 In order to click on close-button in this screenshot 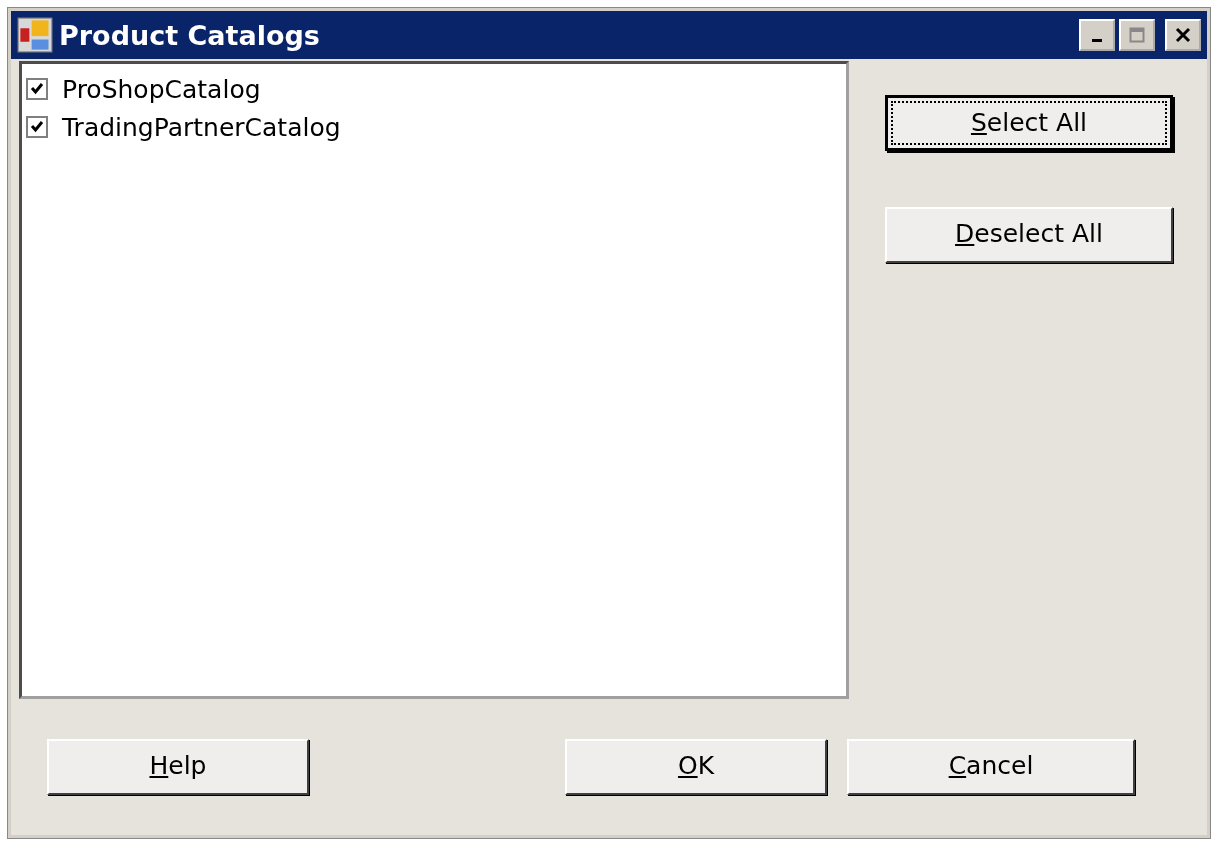, I will do `click(1183, 35)`.